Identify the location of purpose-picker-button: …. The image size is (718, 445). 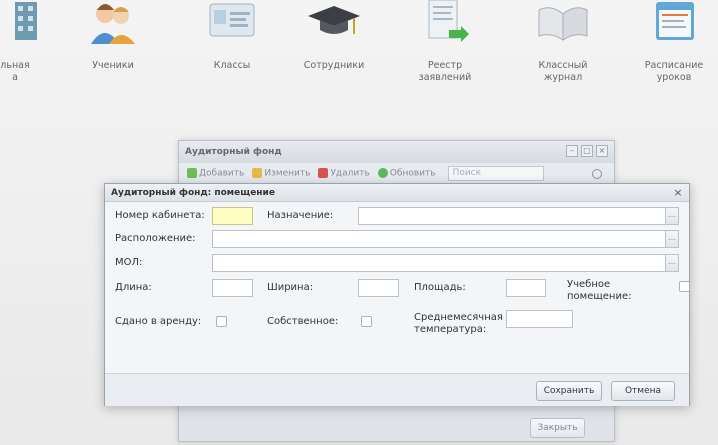
(672, 216).